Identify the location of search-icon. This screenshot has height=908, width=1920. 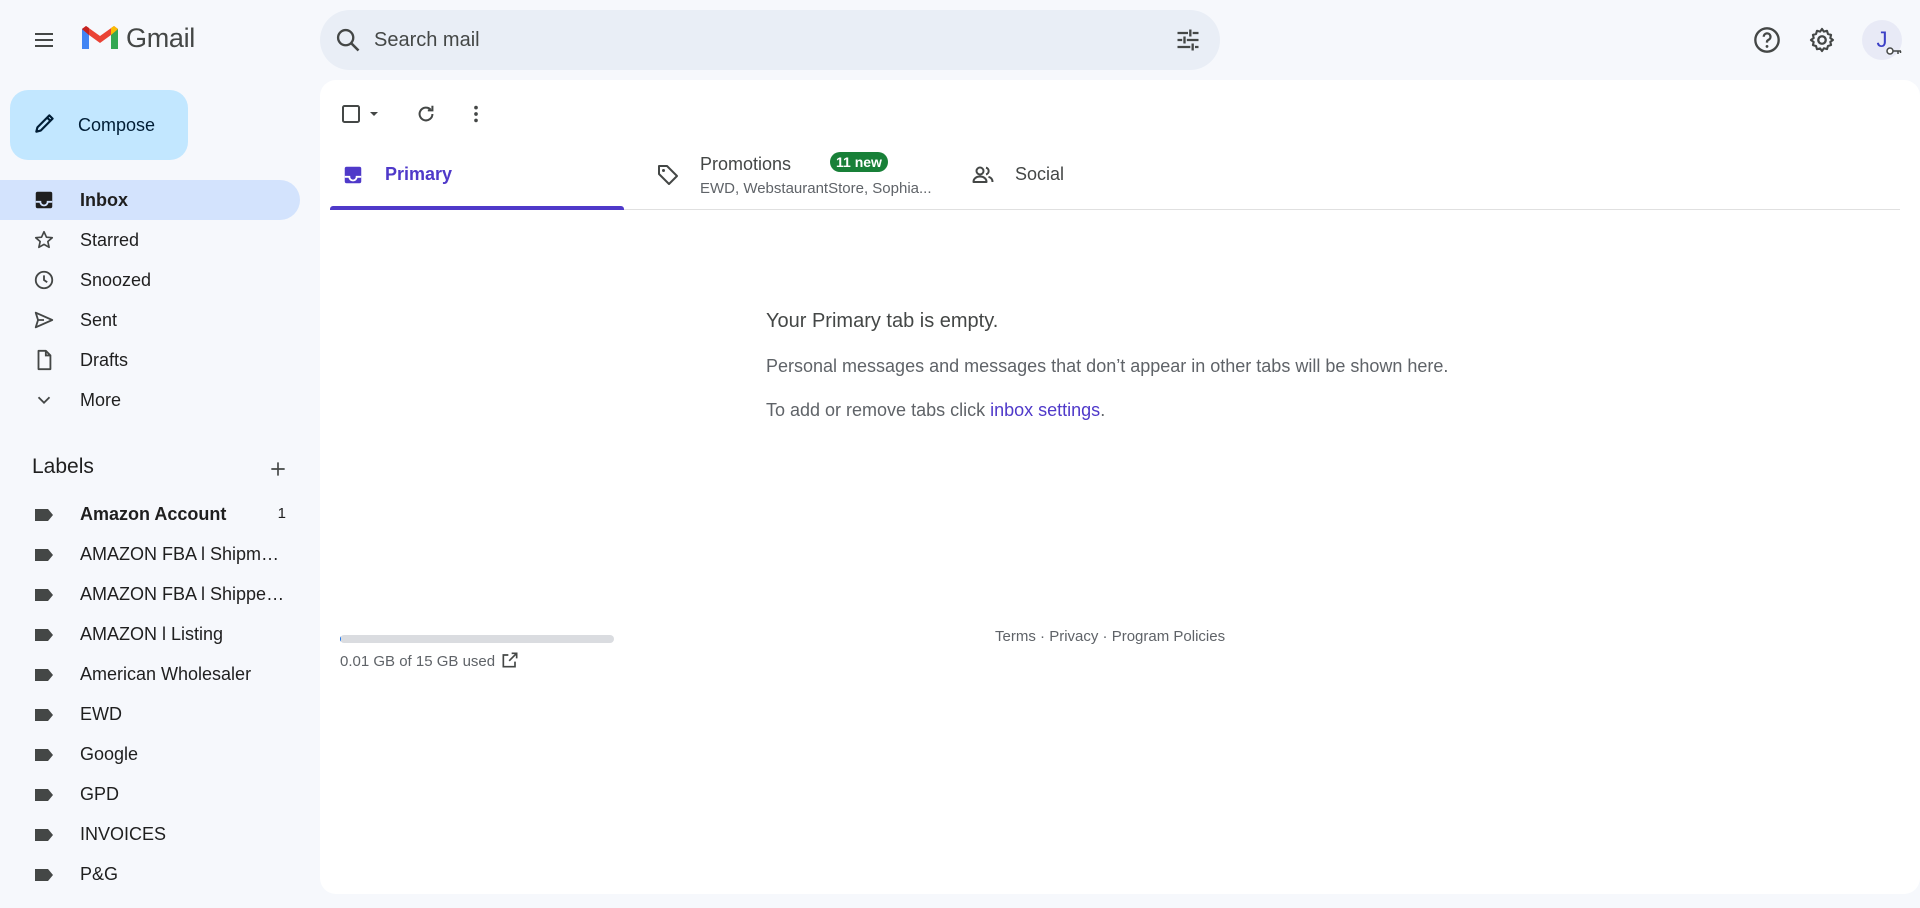
(348, 40).